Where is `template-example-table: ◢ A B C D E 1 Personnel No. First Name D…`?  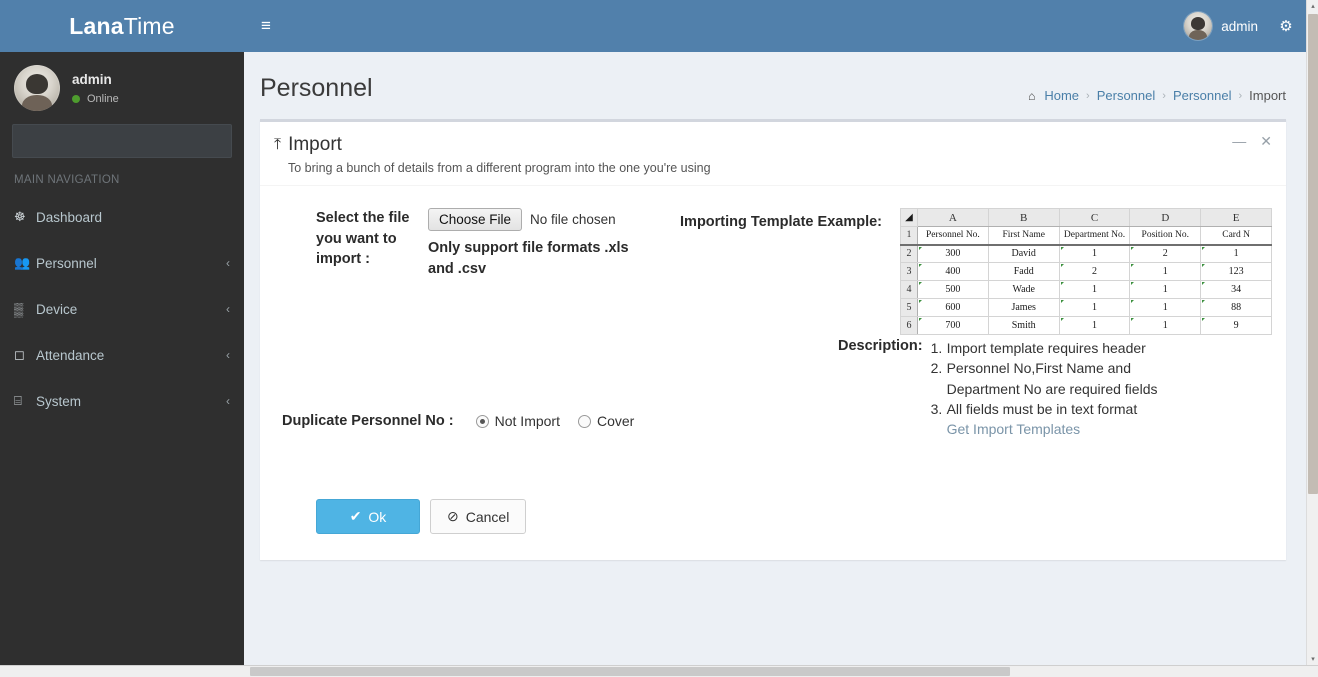 template-example-table: ◢ A B C D E 1 Personnel No. First Name D… is located at coordinates (1086, 271).